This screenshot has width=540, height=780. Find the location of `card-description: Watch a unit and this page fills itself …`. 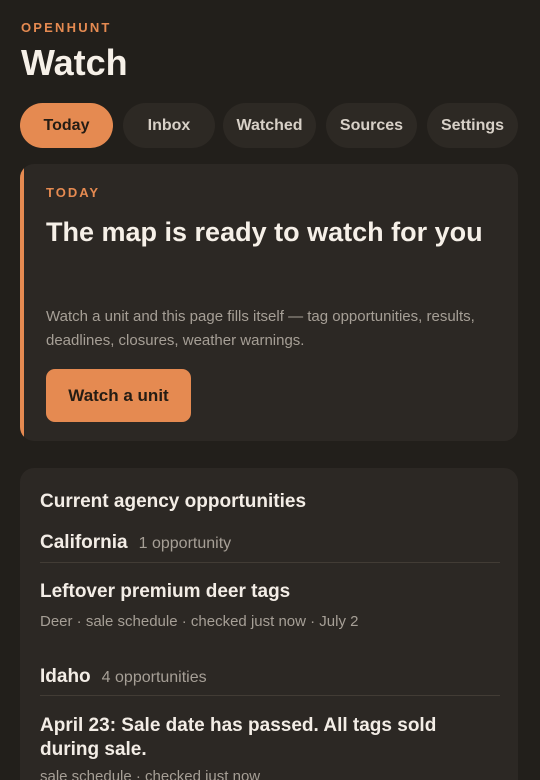

card-description: Watch a unit and this page fills itself … is located at coordinates (260, 328).